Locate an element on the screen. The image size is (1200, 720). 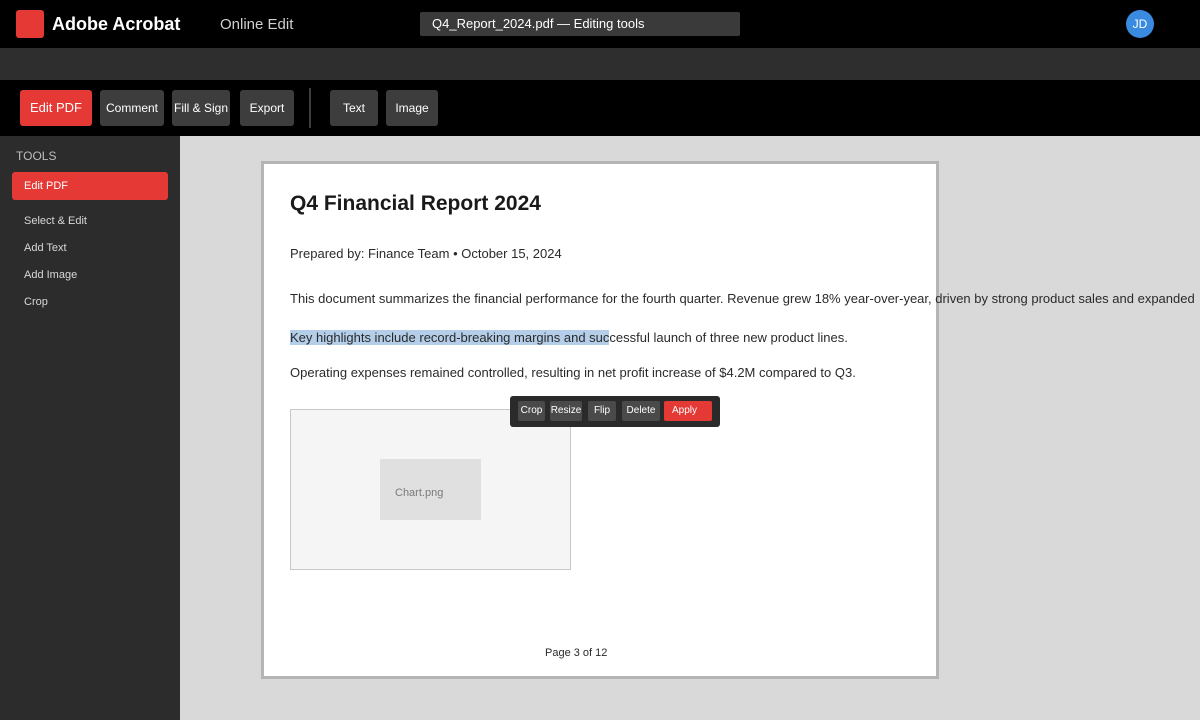
app-title: Adobe Acrobat is located at coordinates (116, 24).